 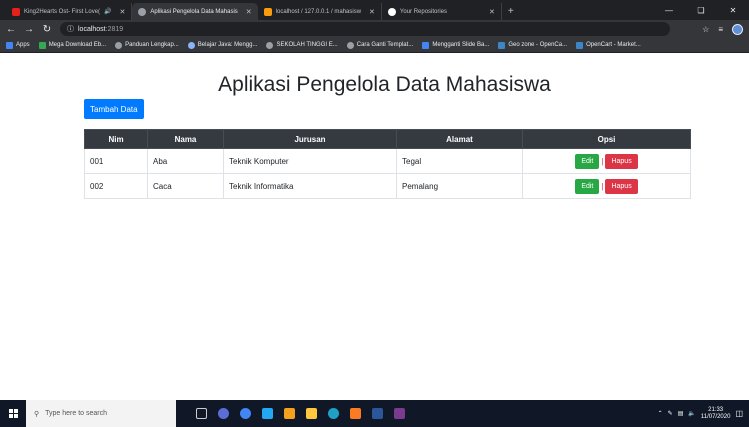 I want to click on clock-date: 11/07/2020, so click(x=715, y=416).